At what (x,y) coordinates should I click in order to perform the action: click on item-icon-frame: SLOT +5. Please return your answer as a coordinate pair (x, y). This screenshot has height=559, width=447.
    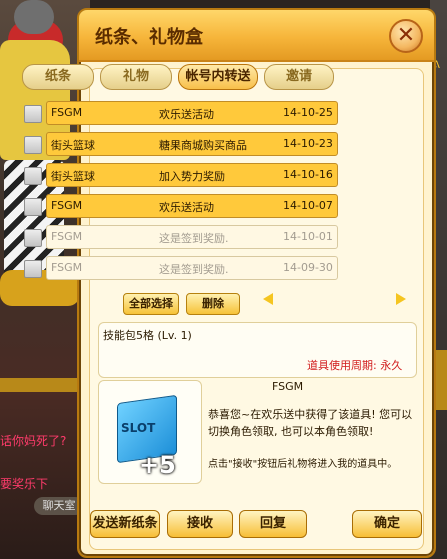
    Looking at the image, I should click on (150, 432).